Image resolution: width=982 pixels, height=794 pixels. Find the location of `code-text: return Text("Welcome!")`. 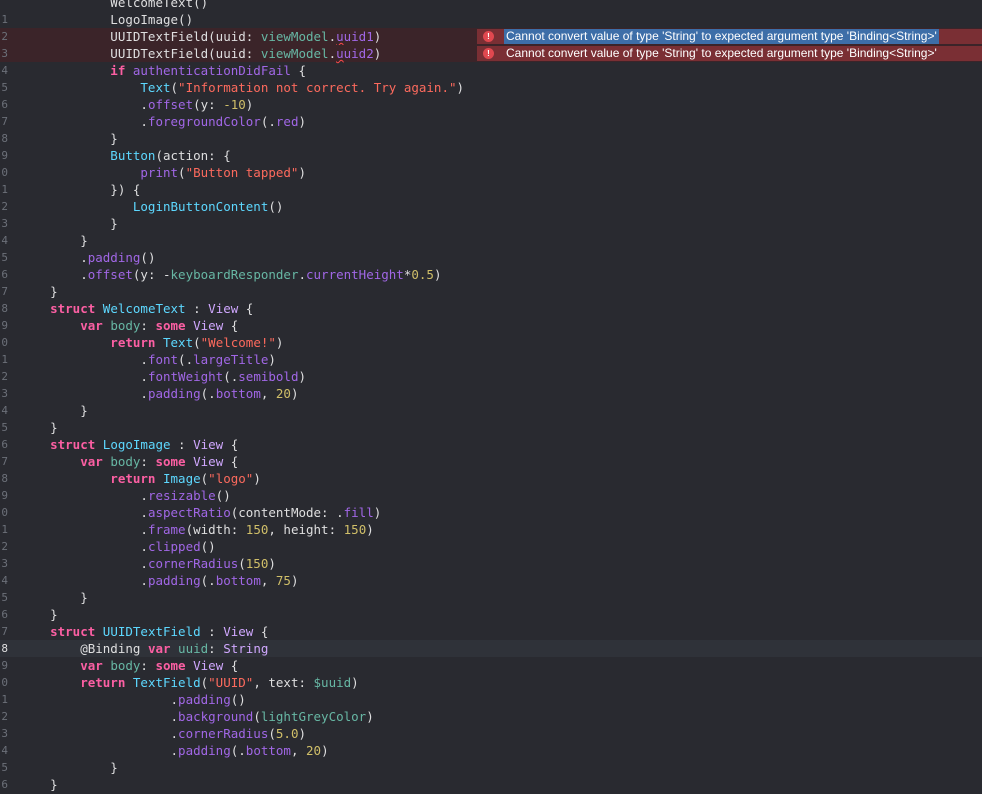

code-text: return Text("Welcome!") is located at coordinates (151, 342).